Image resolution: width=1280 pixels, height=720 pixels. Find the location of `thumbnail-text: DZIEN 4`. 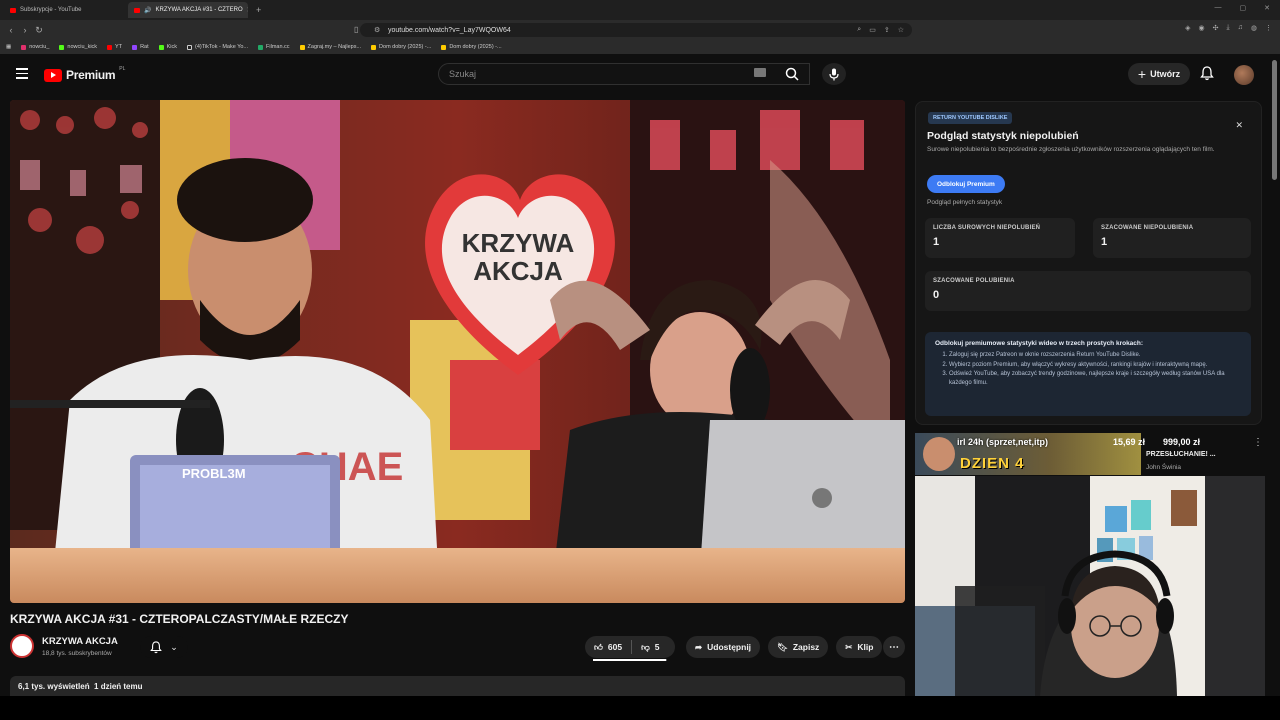

thumbnail-text: DZIEN 4 is located at coordinates (992, 463).